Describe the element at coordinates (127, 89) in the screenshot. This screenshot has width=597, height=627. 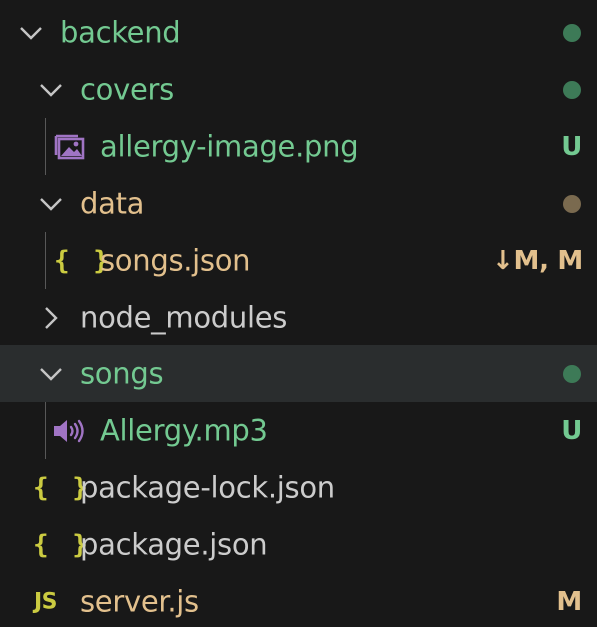
I see `folder-label-covers: covers` at that location.